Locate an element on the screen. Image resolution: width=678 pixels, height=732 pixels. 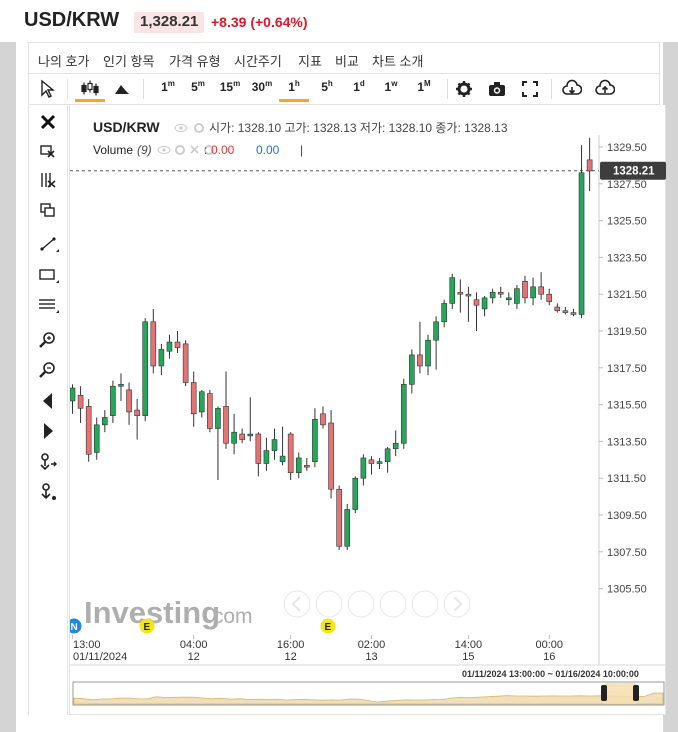
scroll-left-icon is located at coordinates (48, 401).